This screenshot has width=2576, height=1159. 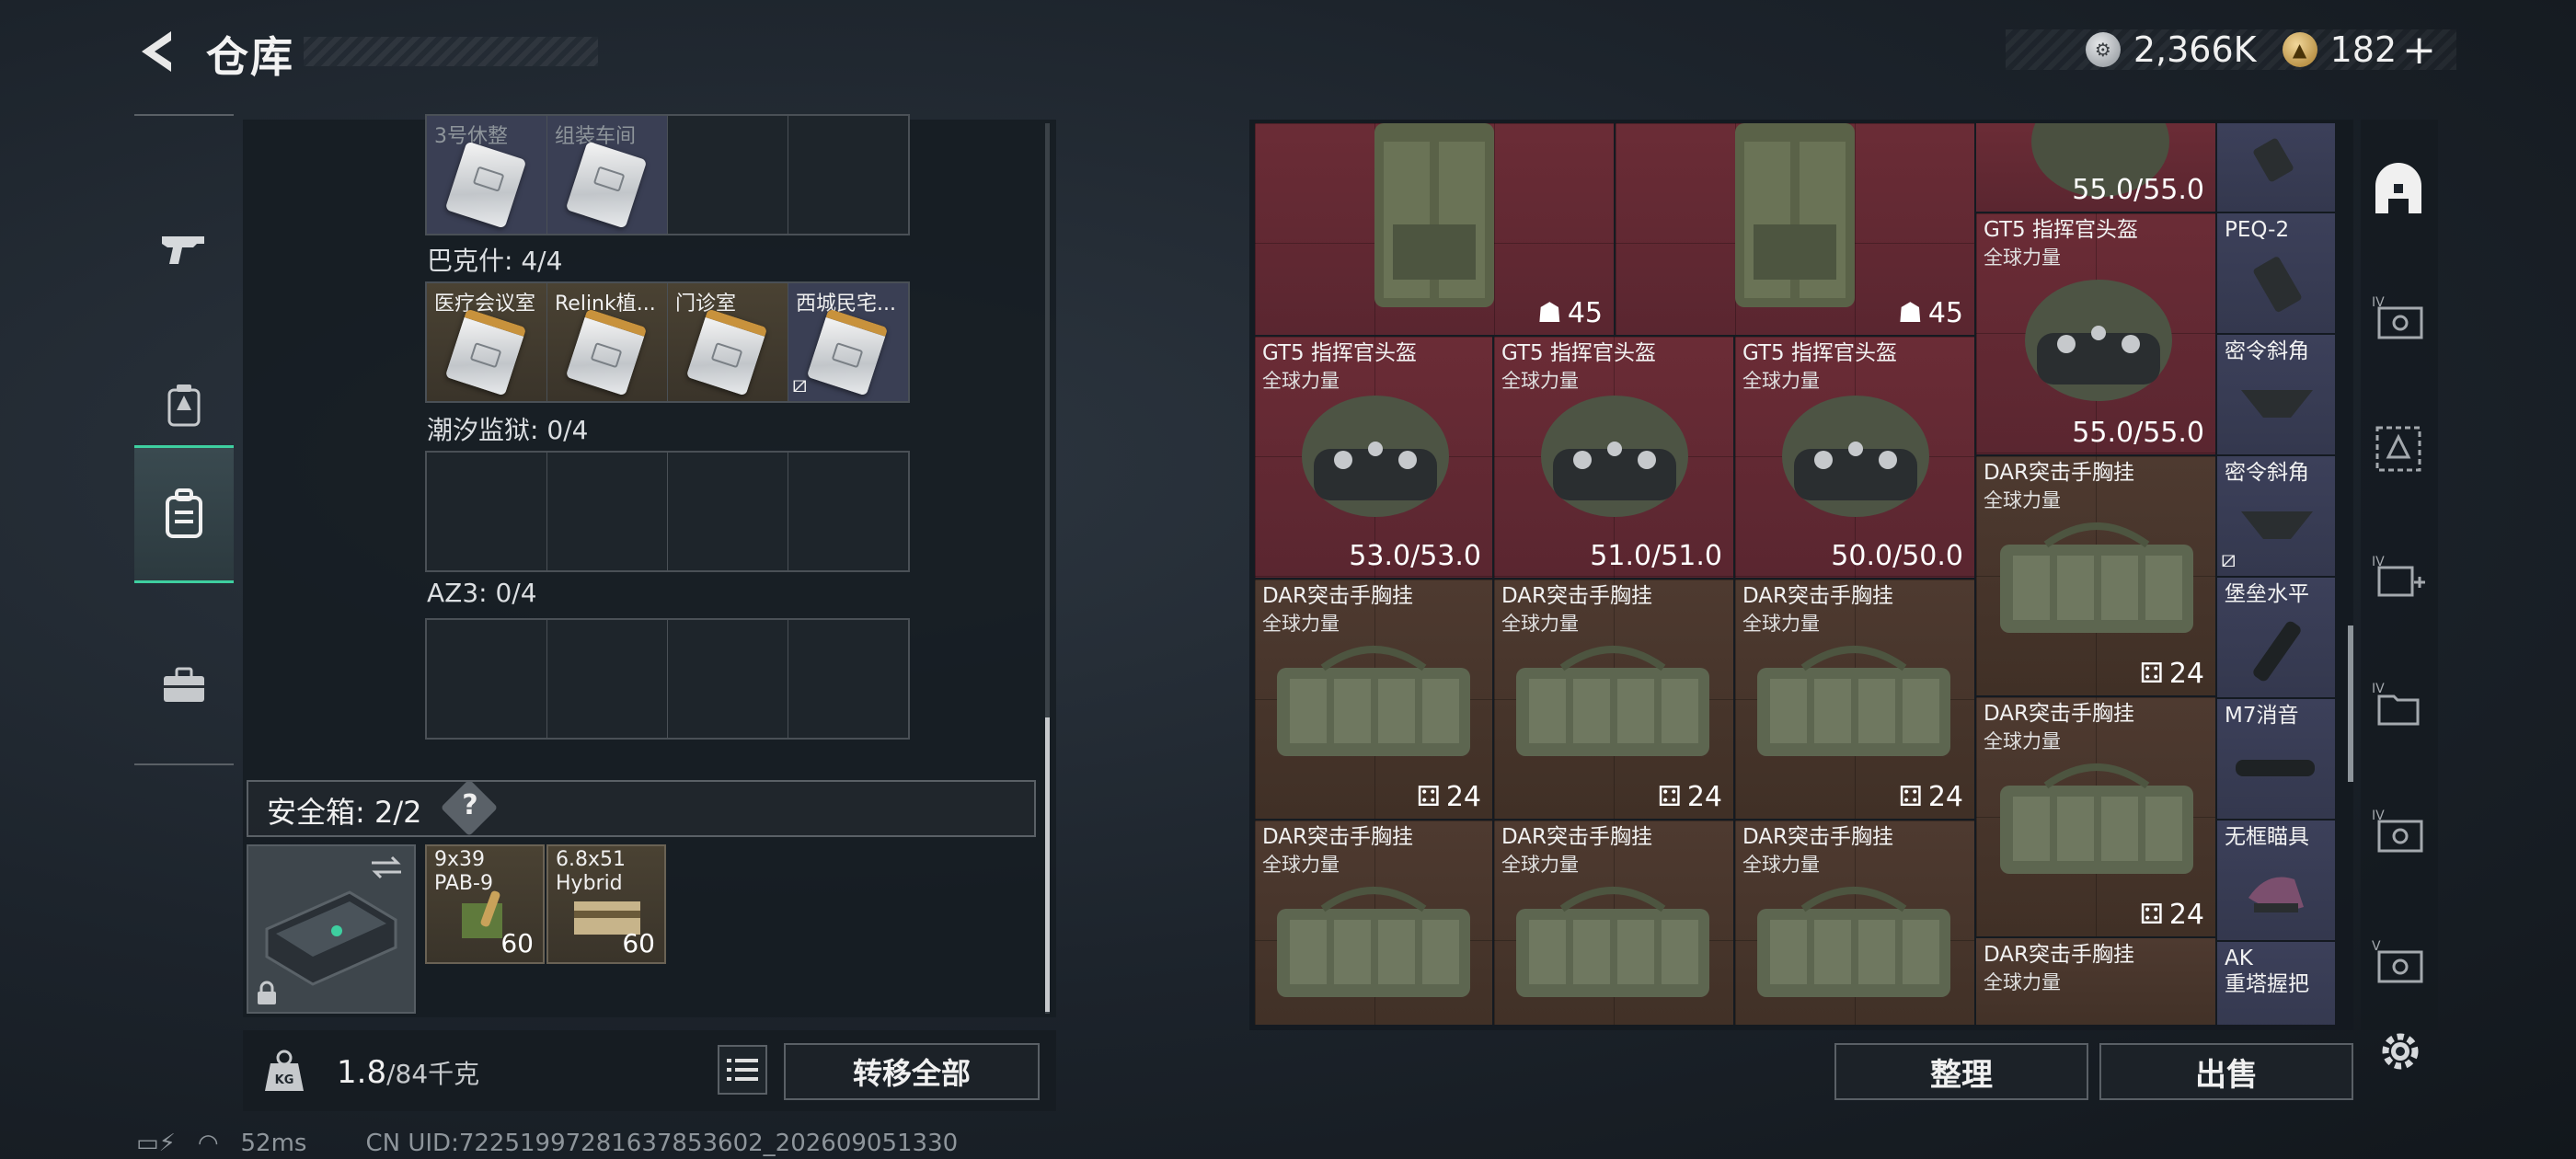 I want to click on silver-currency-value: 2,366K, so click(x=2195, y=49).